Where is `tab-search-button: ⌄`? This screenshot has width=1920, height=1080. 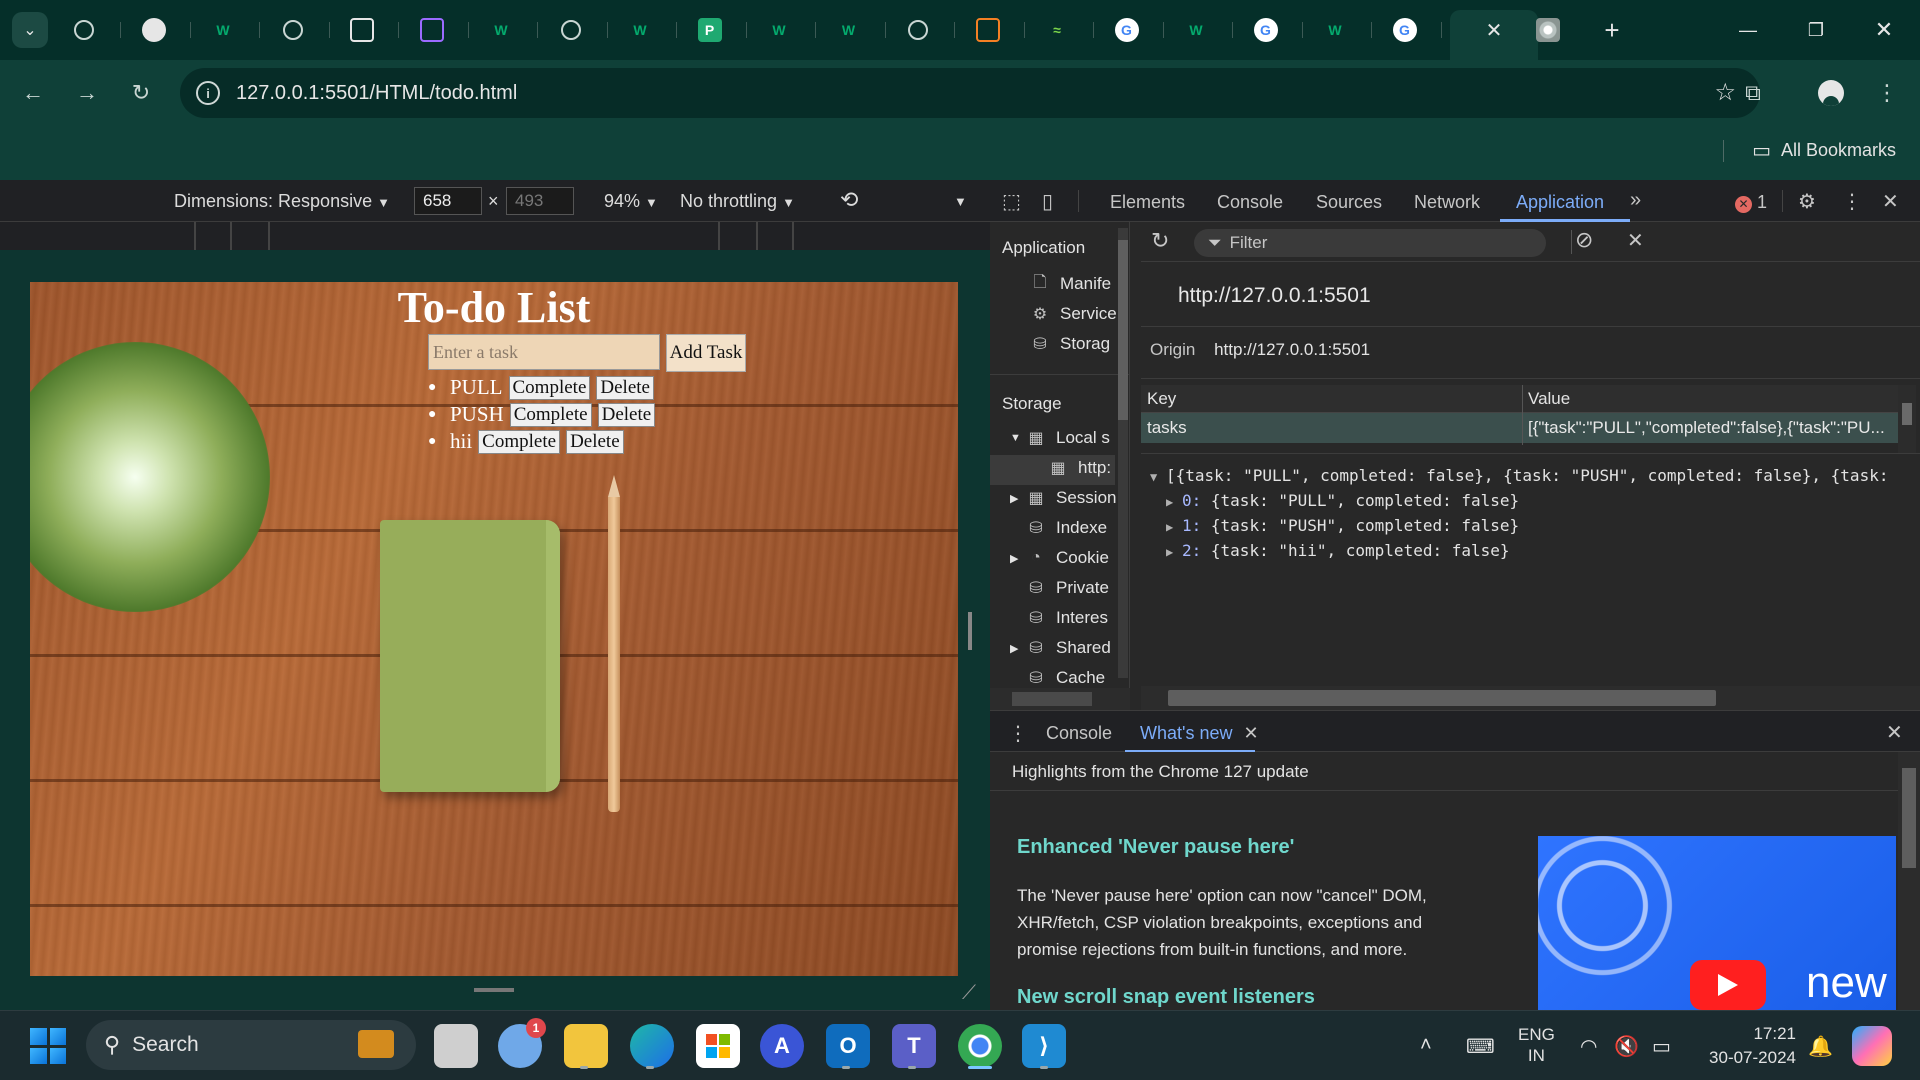
tab-search-button: ⌄ is located at coordinates (30, 30).